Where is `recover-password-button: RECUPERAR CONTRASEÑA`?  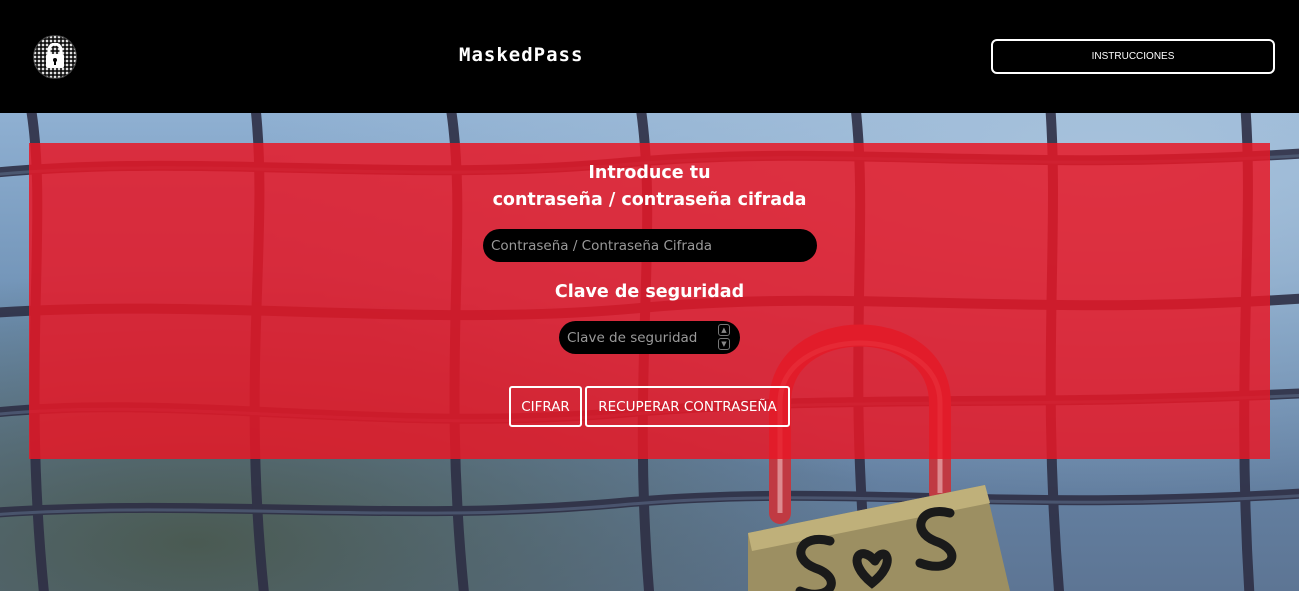 recover-password-button: RECUPERAR CONTRASEÑA is located at coordinates (687, 406).